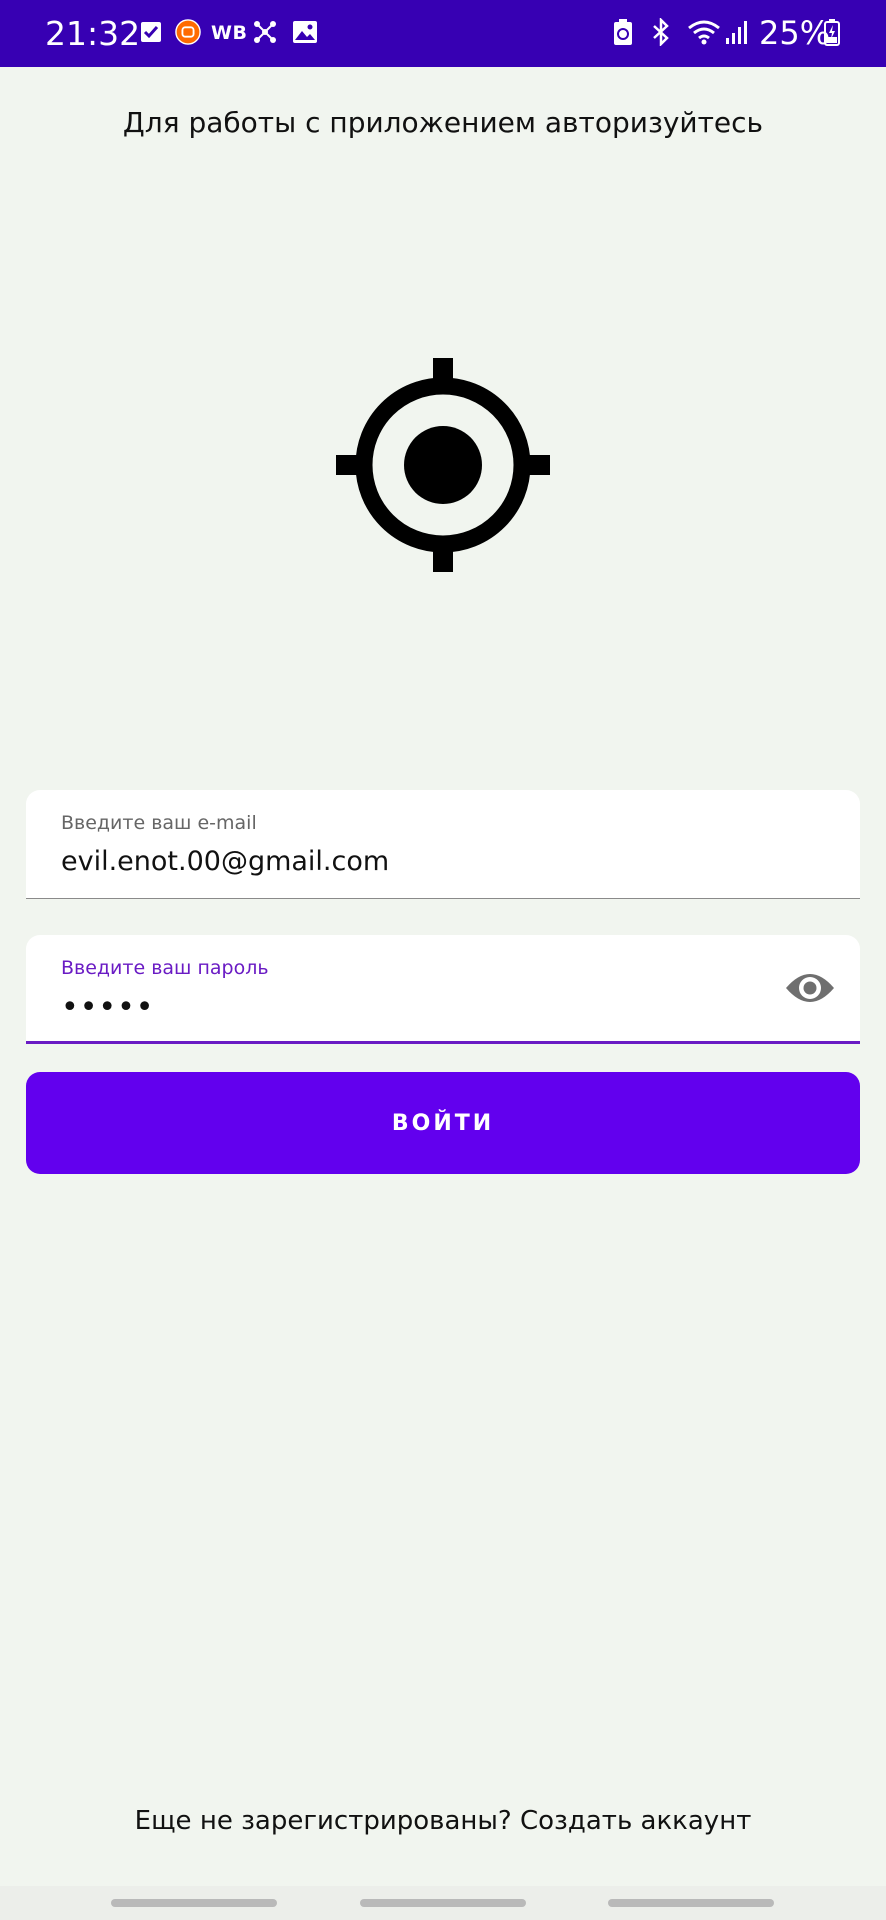  I want to click on xiaomi-app-icon, so click(188, 32).